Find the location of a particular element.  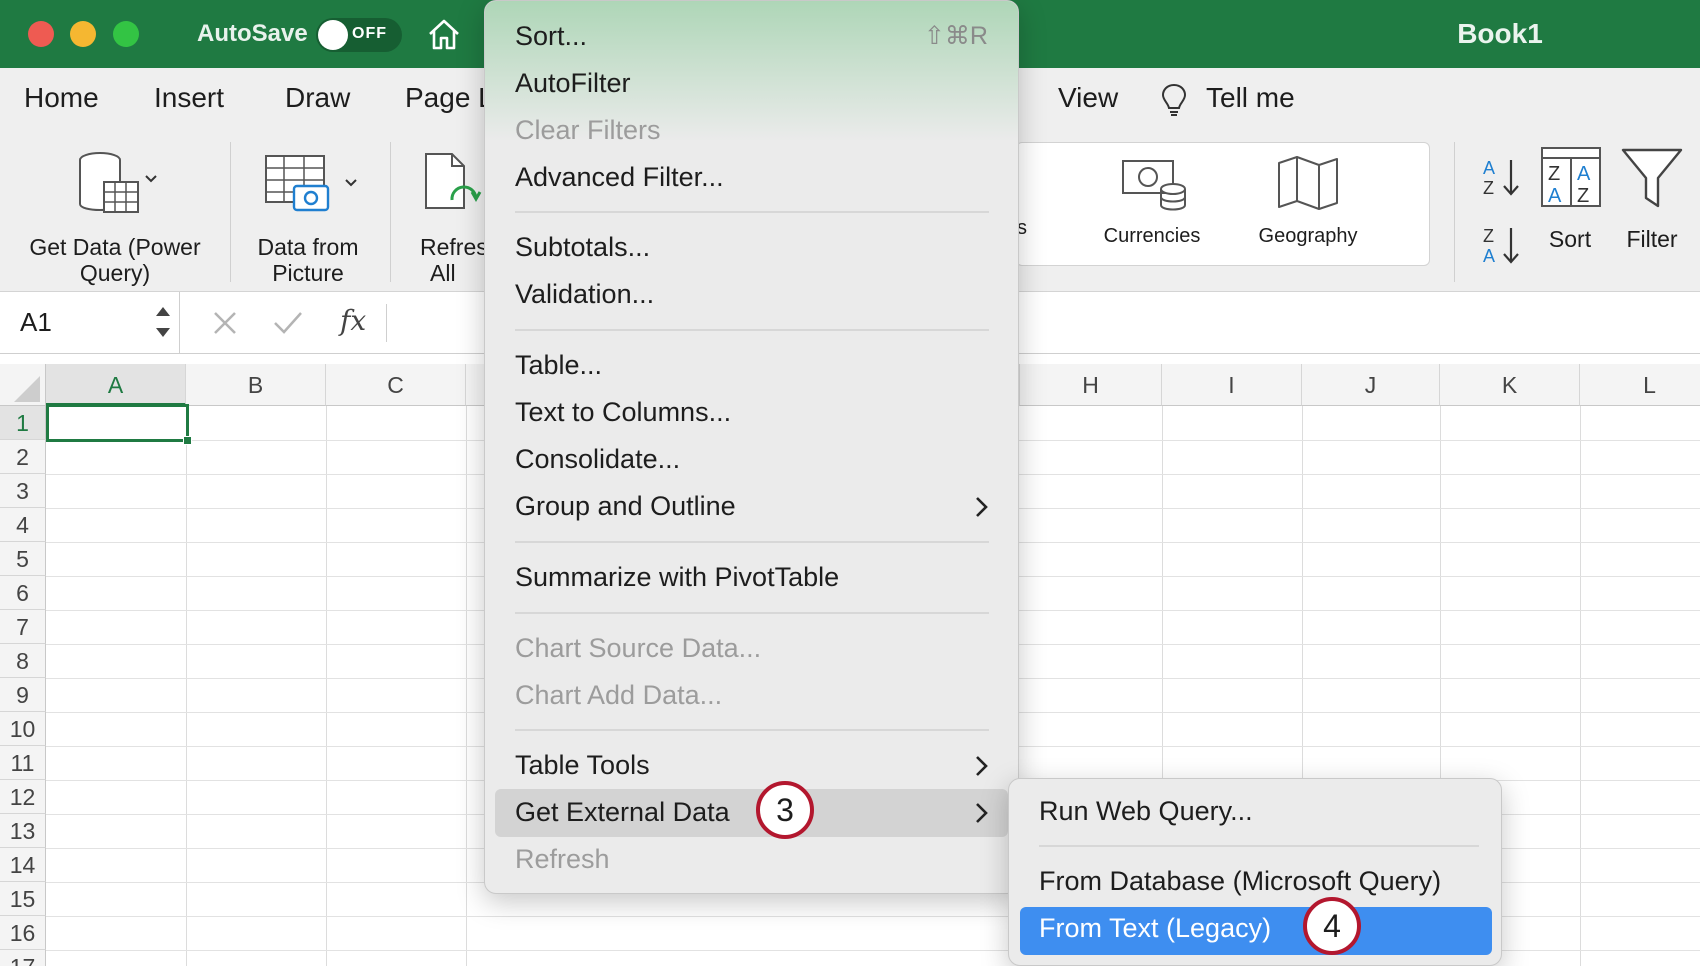

column-header-c: C is located at coordinates (396, 385).